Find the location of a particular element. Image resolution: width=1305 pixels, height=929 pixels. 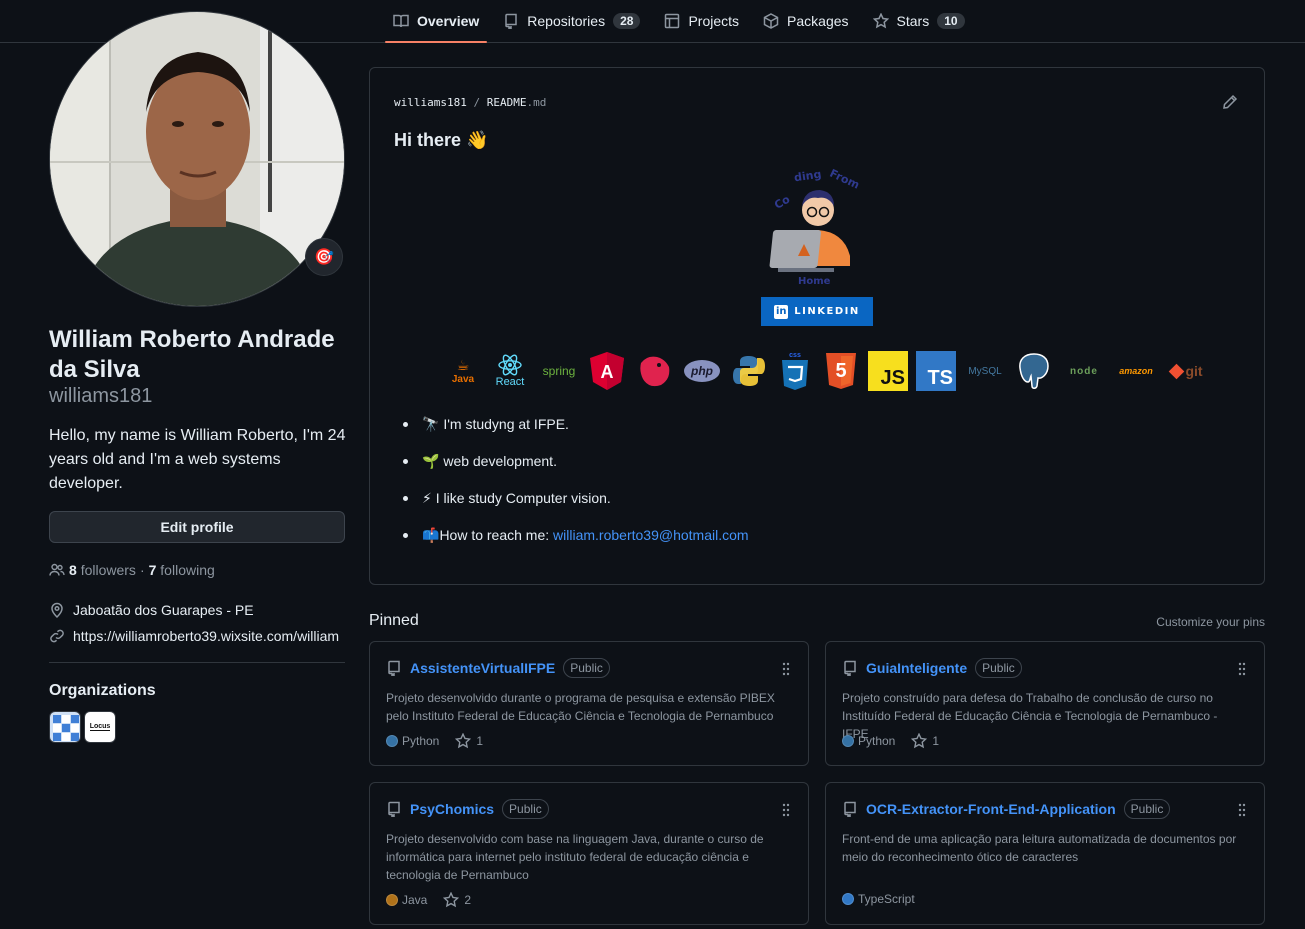

repo-language: Python is located at coordinates (412, 741).